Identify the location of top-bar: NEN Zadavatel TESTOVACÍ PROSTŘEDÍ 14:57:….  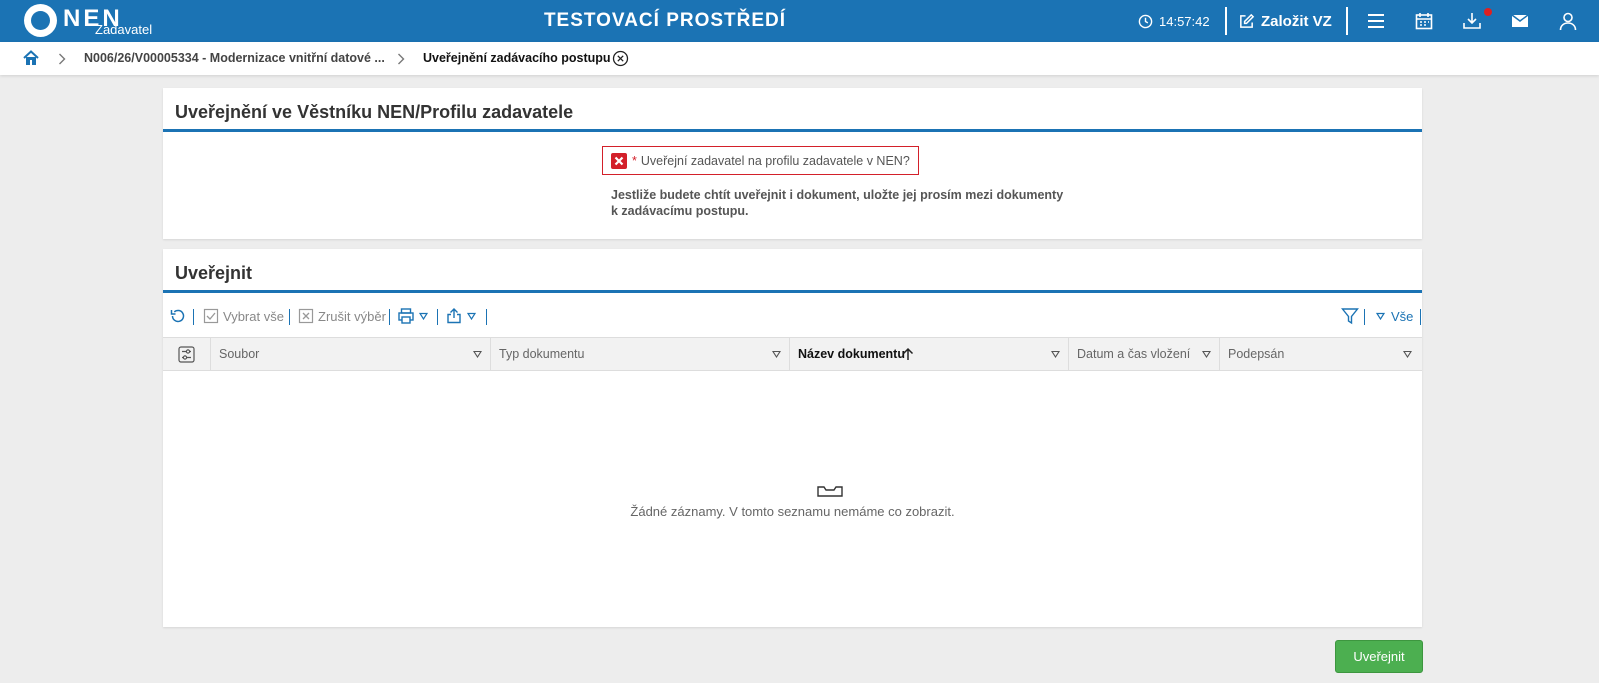
(799, 21).